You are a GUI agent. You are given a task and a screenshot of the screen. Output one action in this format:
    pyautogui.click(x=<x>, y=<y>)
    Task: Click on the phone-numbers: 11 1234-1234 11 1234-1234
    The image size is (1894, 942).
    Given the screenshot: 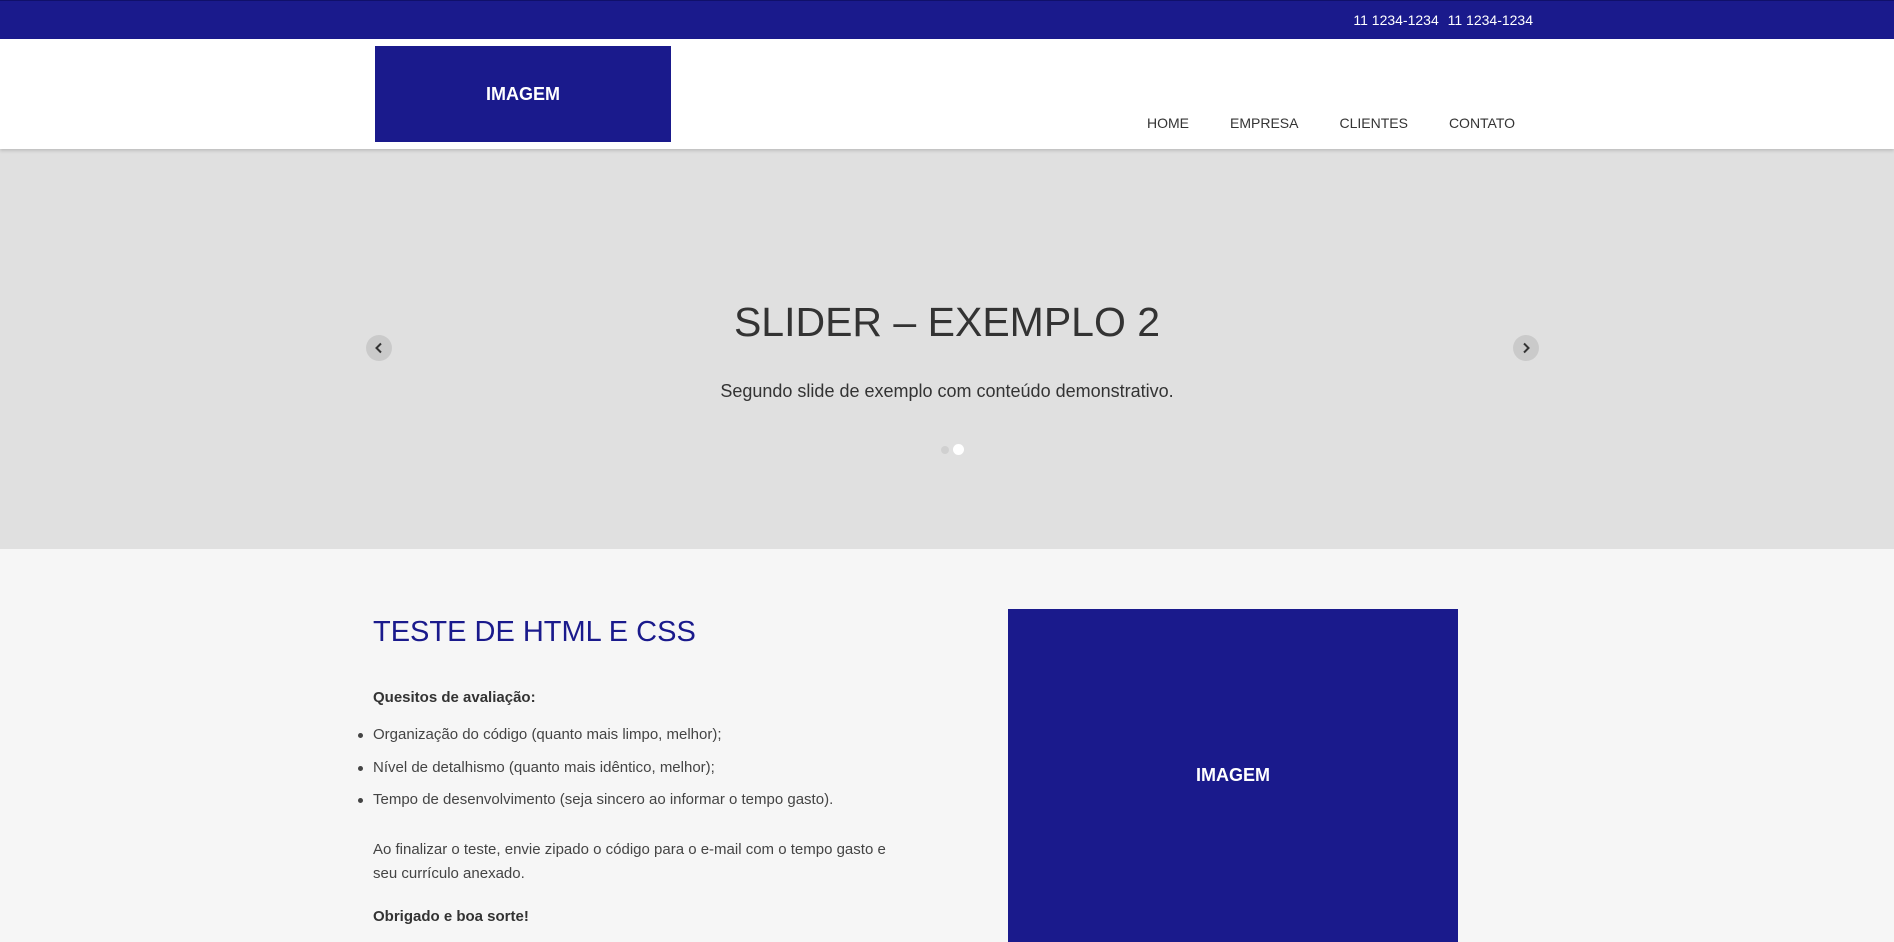 What is the action you would take?
    pyautogui.click(x=1443, y=20)
    